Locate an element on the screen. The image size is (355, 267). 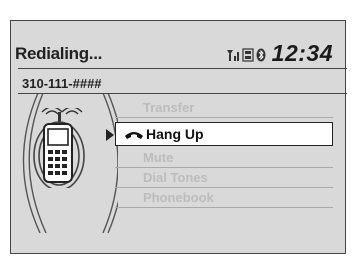
mobile-phone-icon is located at coordinates (59, 148).